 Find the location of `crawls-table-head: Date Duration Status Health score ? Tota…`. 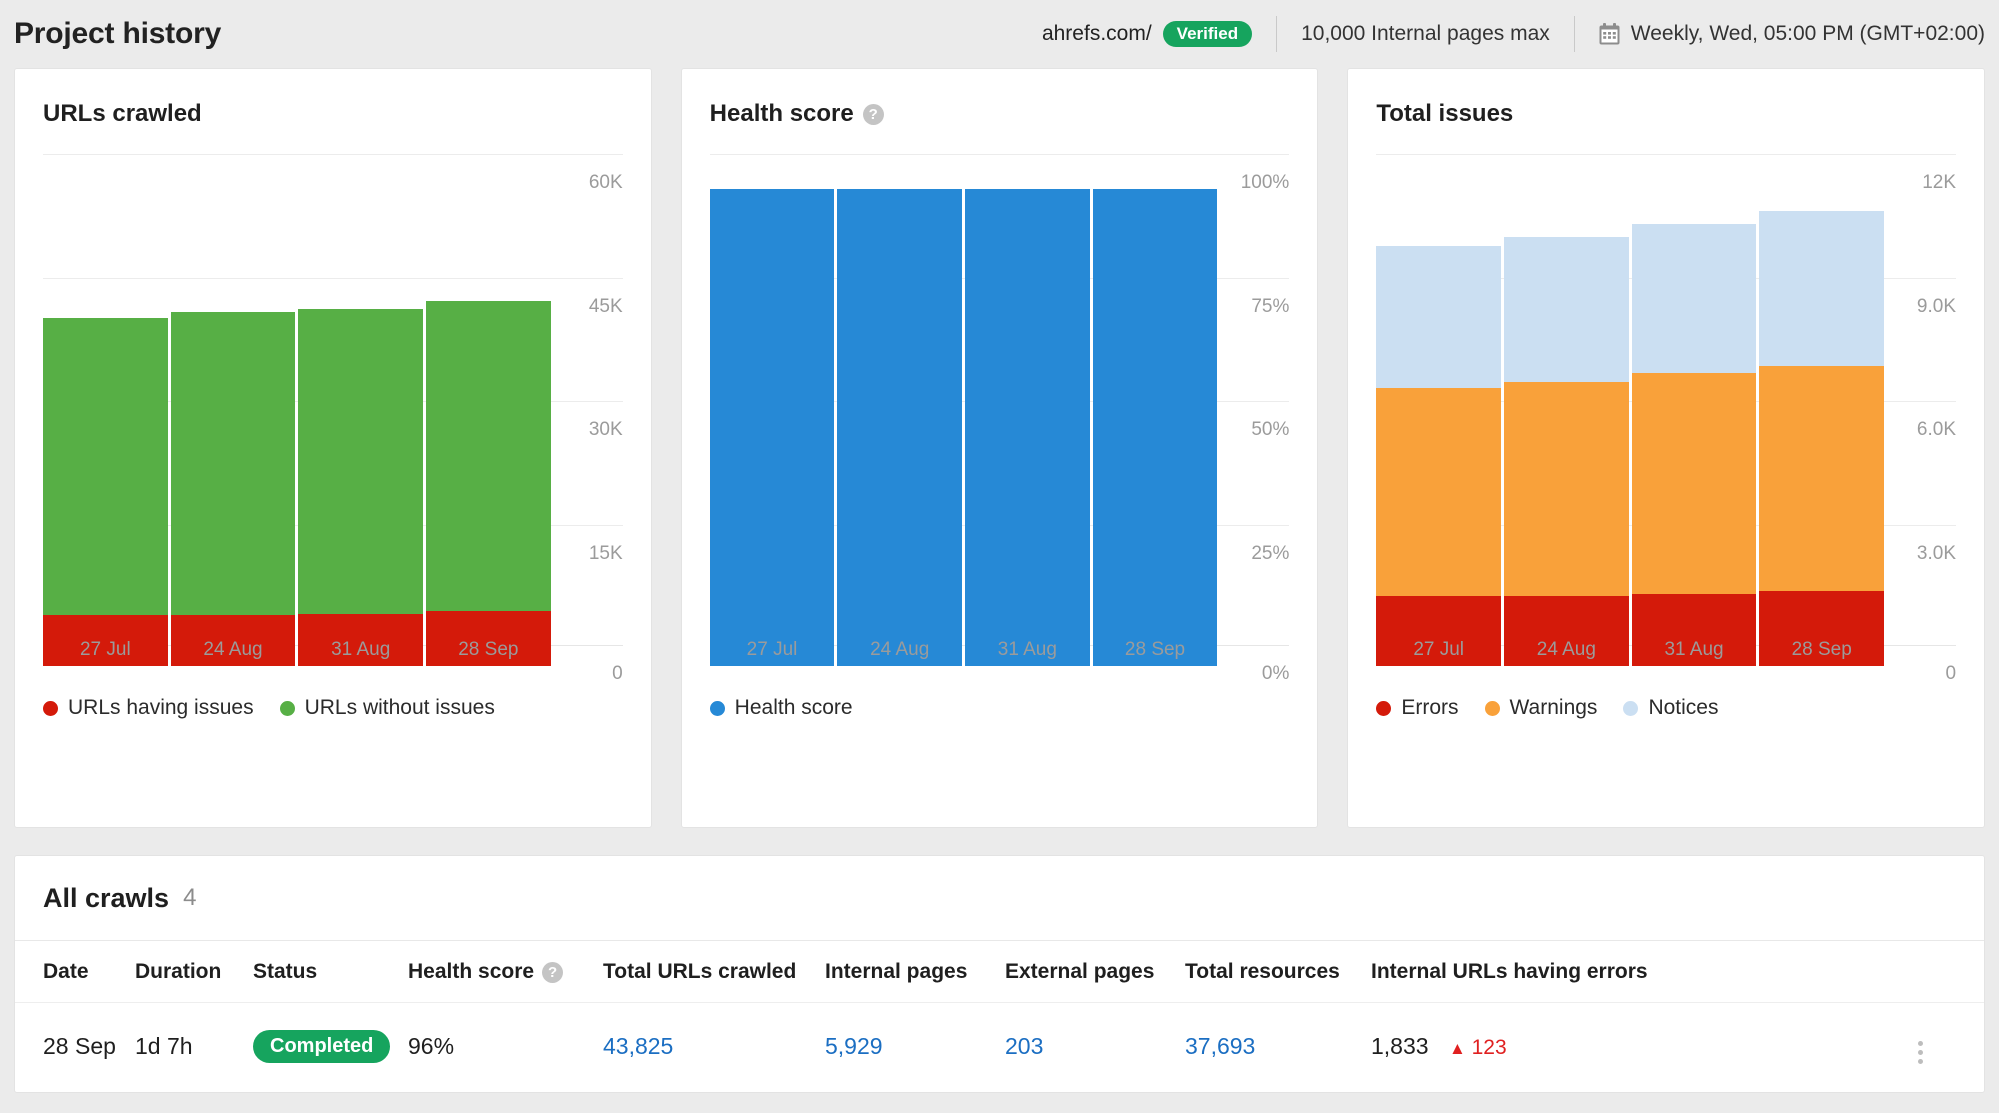

crawls-table-head: Date Duration Status Health score ? Tota… is located at coordinates (999, 971).